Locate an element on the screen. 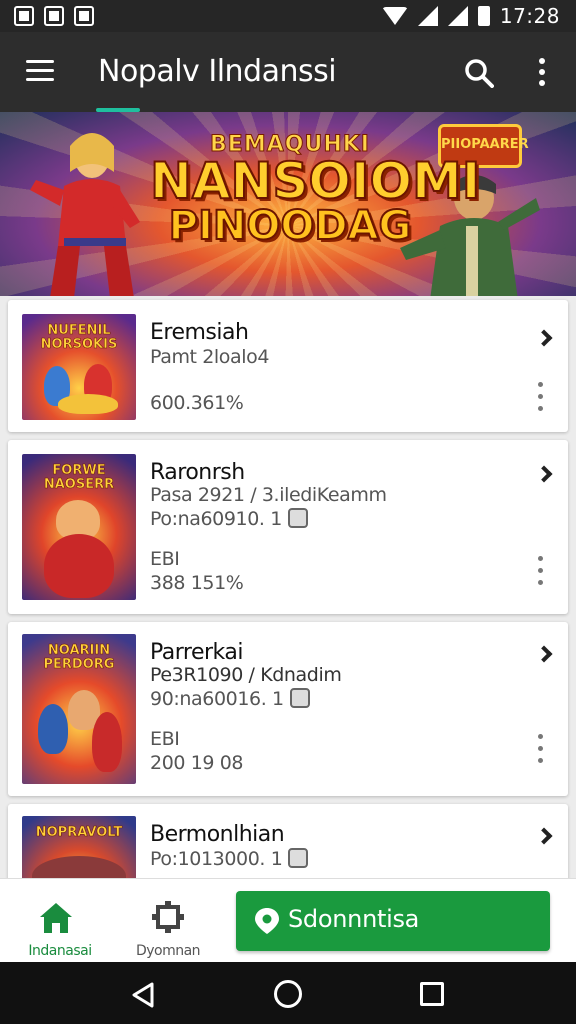 This screenshot has width=576, height=1024. card-subtitle: Pamt 2loalo4 is located at coordinates (210, 357).